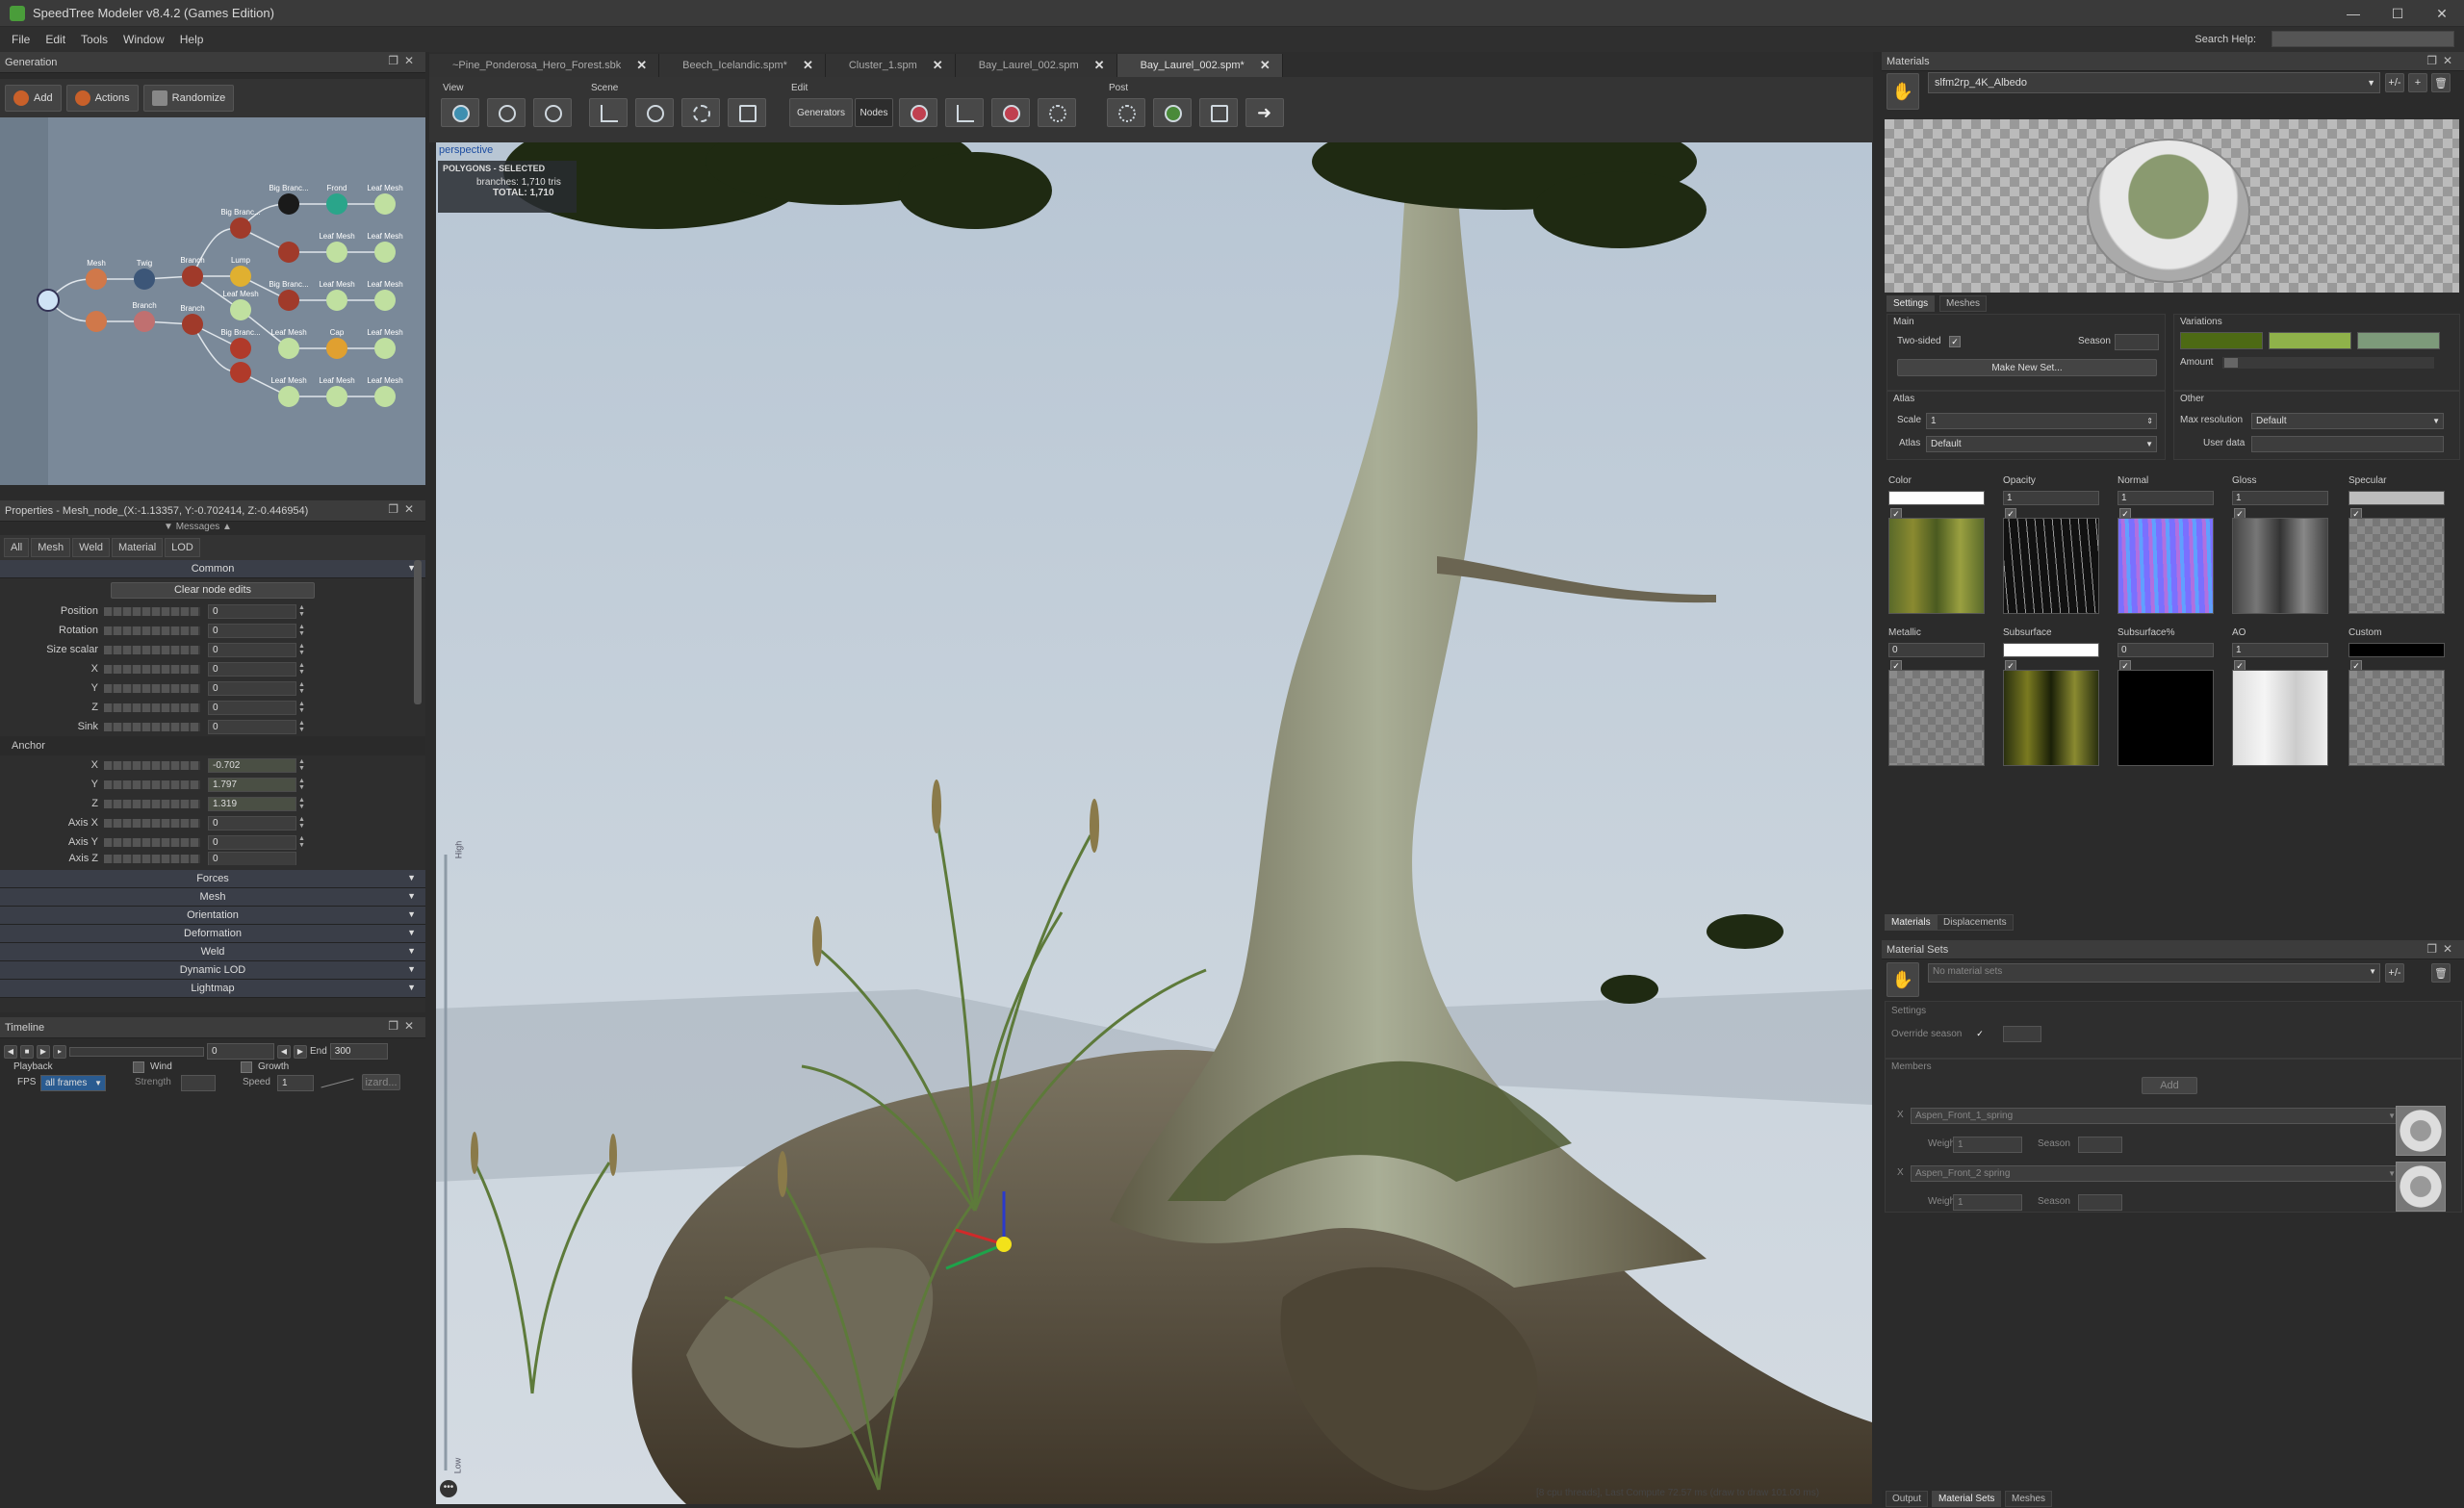  What do you see at coordinates (1199, 65) in the screenshot?
I see `doc-tab-active: Bay_Laurel_002.spm* ✕` at bounding box center [1199, 65].